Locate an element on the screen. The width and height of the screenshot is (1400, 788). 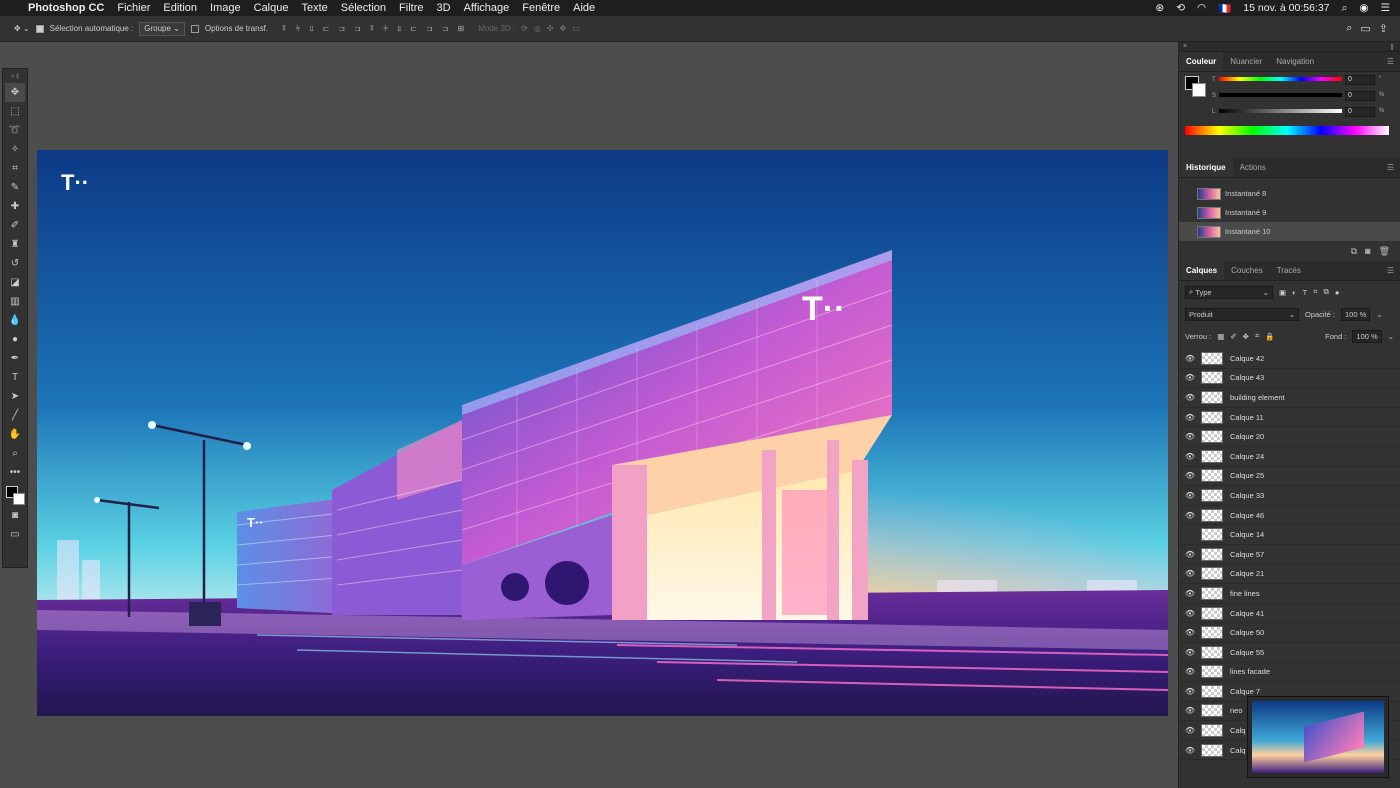
menu-affichage: Affichage is located at coordinates (487, 8).